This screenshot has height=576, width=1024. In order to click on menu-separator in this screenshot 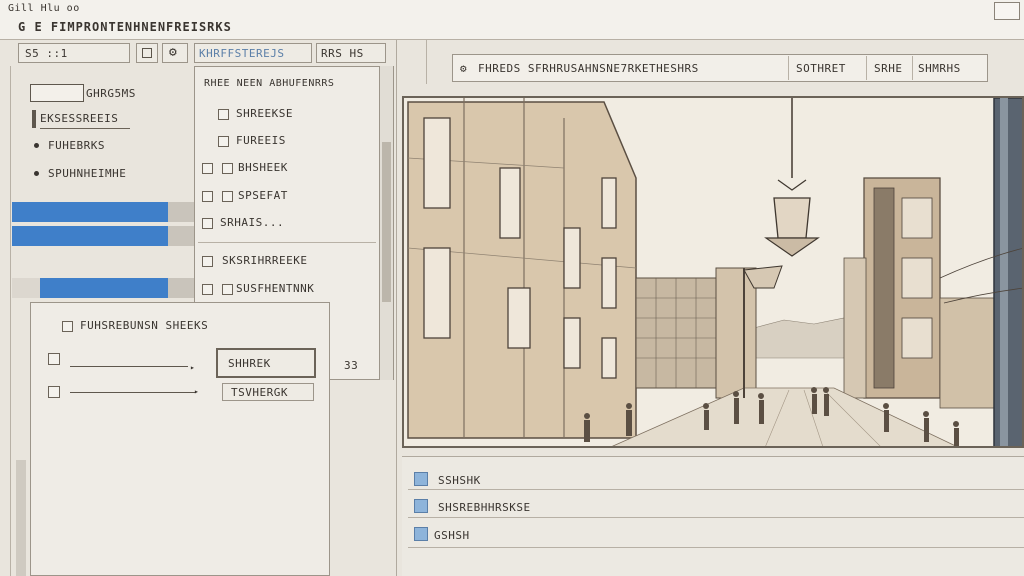, I will do `click(287, 242)`.